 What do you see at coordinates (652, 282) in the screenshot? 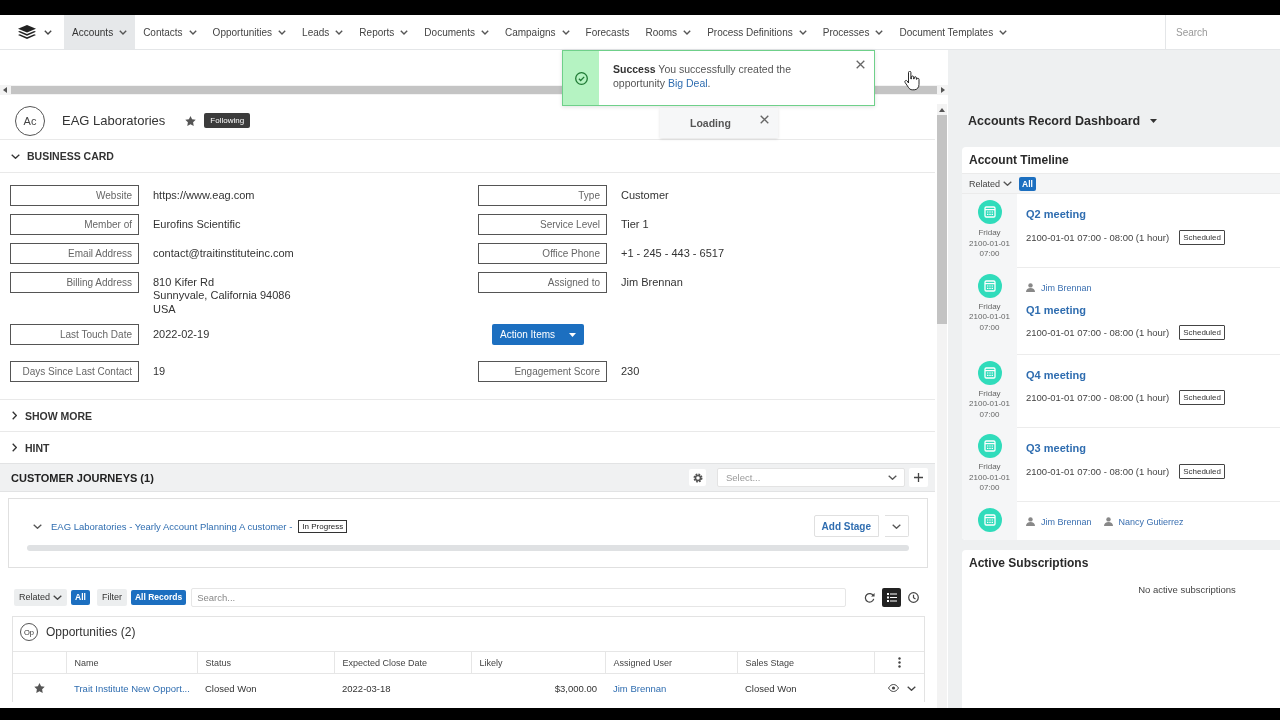
I see `field-link: Jim Brennan` at bounding box center [652, 282].